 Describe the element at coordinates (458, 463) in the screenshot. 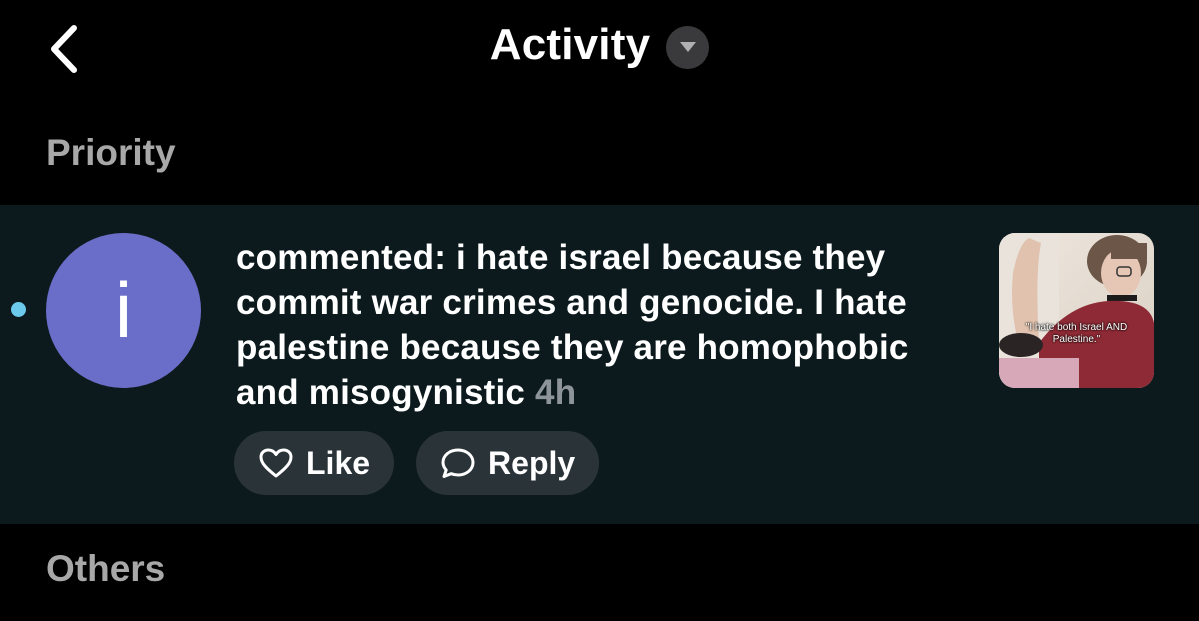

I see `speech-bubble-icon` at that location.